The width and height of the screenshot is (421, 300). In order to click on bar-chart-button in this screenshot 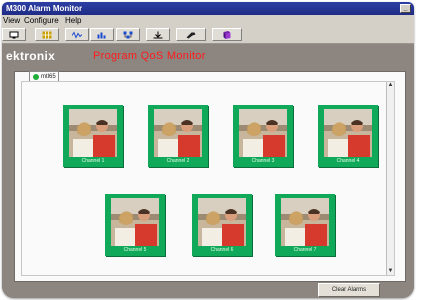, I will do `click(102, 34)`.